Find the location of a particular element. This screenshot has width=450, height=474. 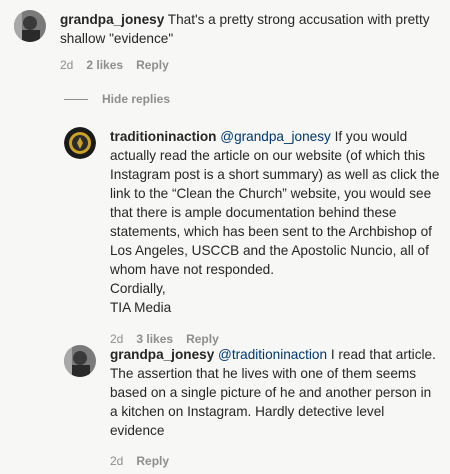

reply-username: traditioninaction is located at coordinates (163, 136).